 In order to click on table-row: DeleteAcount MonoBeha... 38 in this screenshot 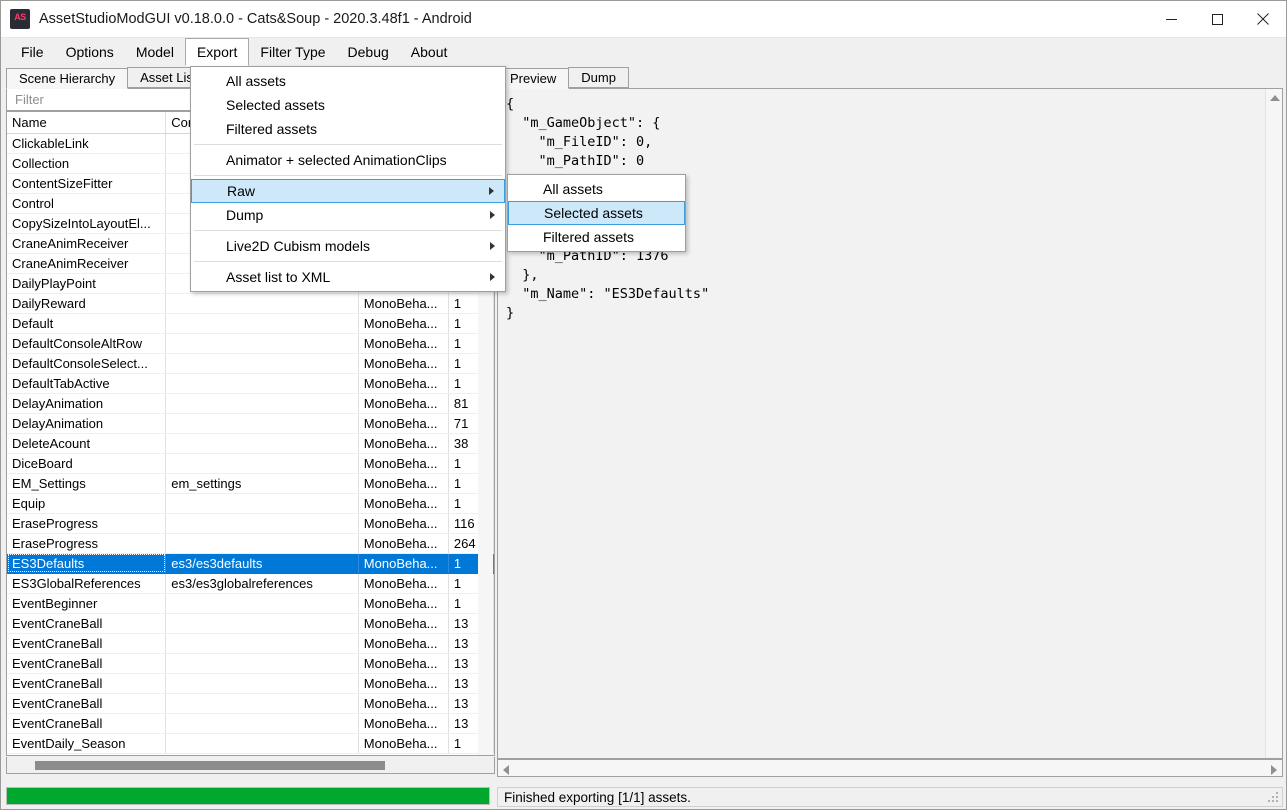, I will do `click(250, 443)`.